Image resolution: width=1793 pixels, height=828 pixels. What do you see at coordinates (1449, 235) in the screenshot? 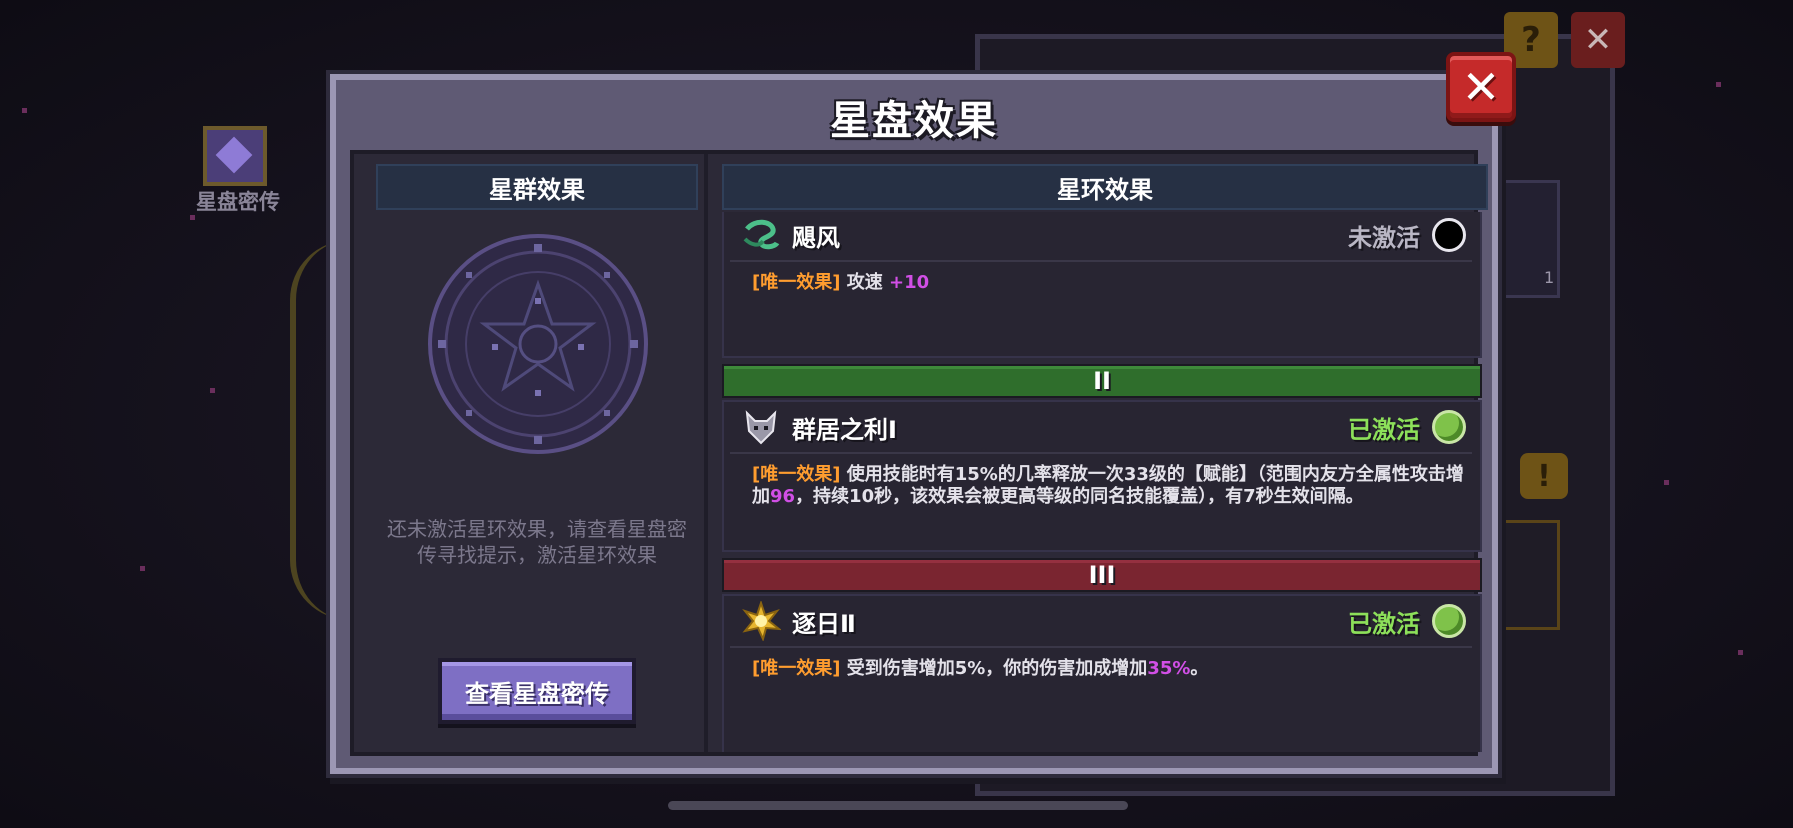
I see `inactive-indicator-icon` at bounding box center [1449, 235].